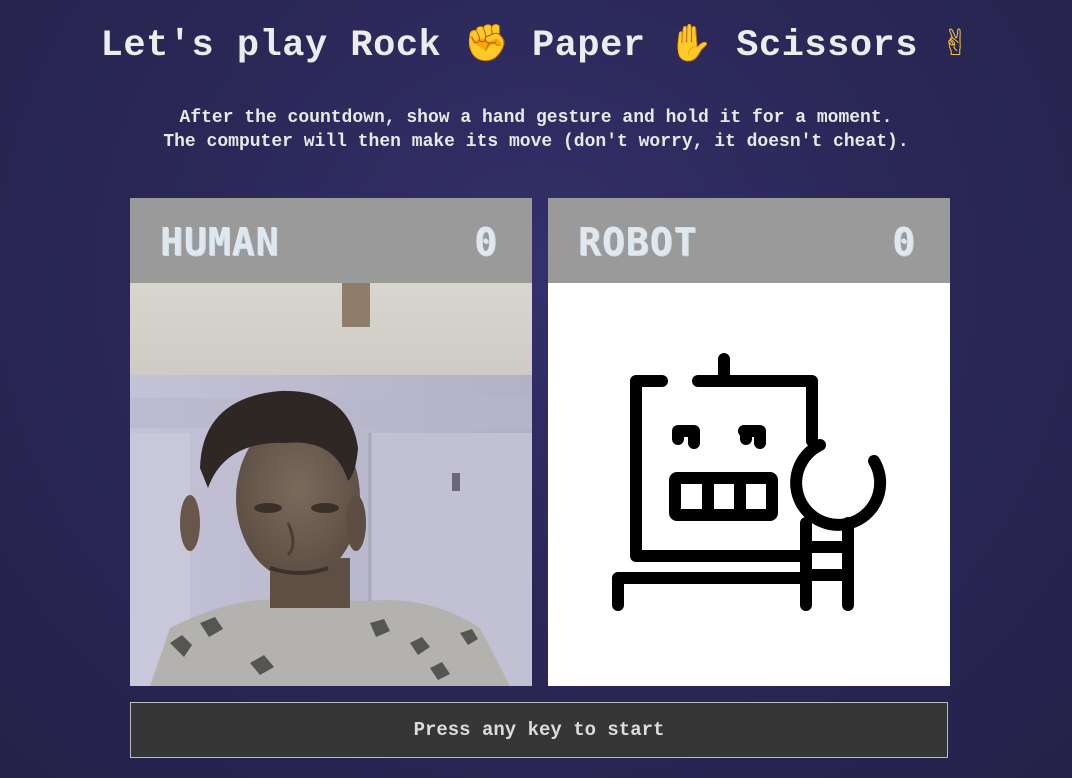 The height and width of the screenshot is (778, 1072). I want to click on start-button-label: Press any key to start, so click(539, 730).